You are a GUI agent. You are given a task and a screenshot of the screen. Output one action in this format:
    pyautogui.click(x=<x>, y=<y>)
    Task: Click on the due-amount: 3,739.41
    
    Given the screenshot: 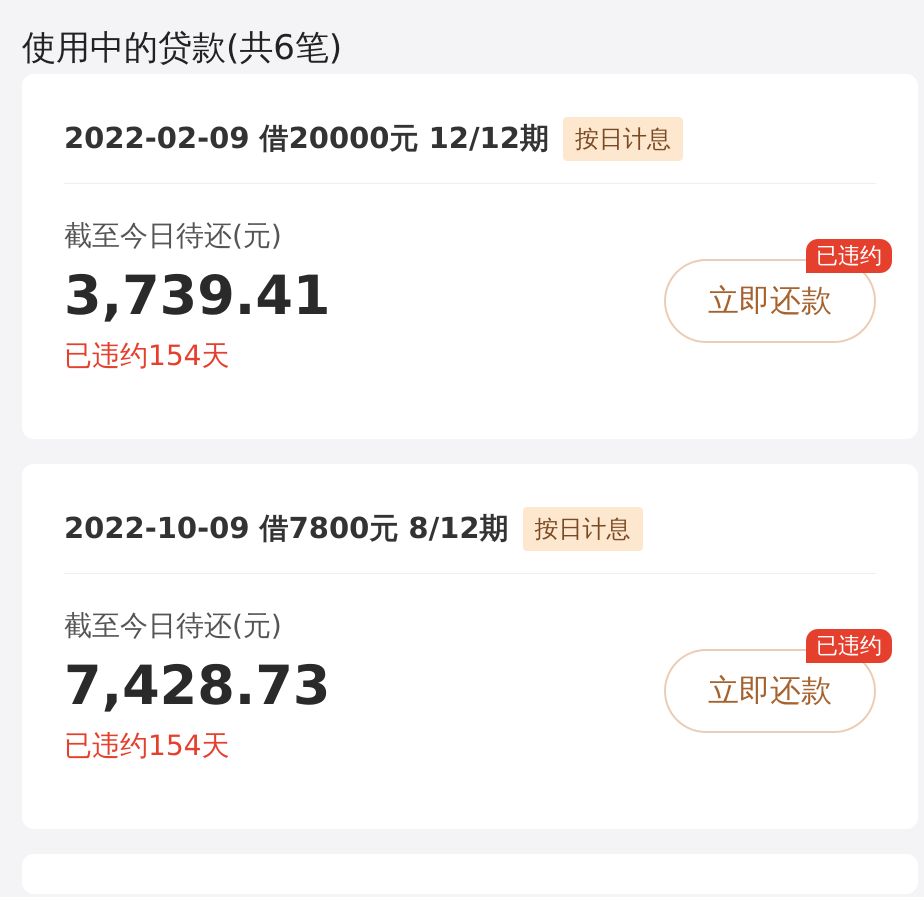 What is the action you would take?
    pyautogui.click(x=197, y=296)
    